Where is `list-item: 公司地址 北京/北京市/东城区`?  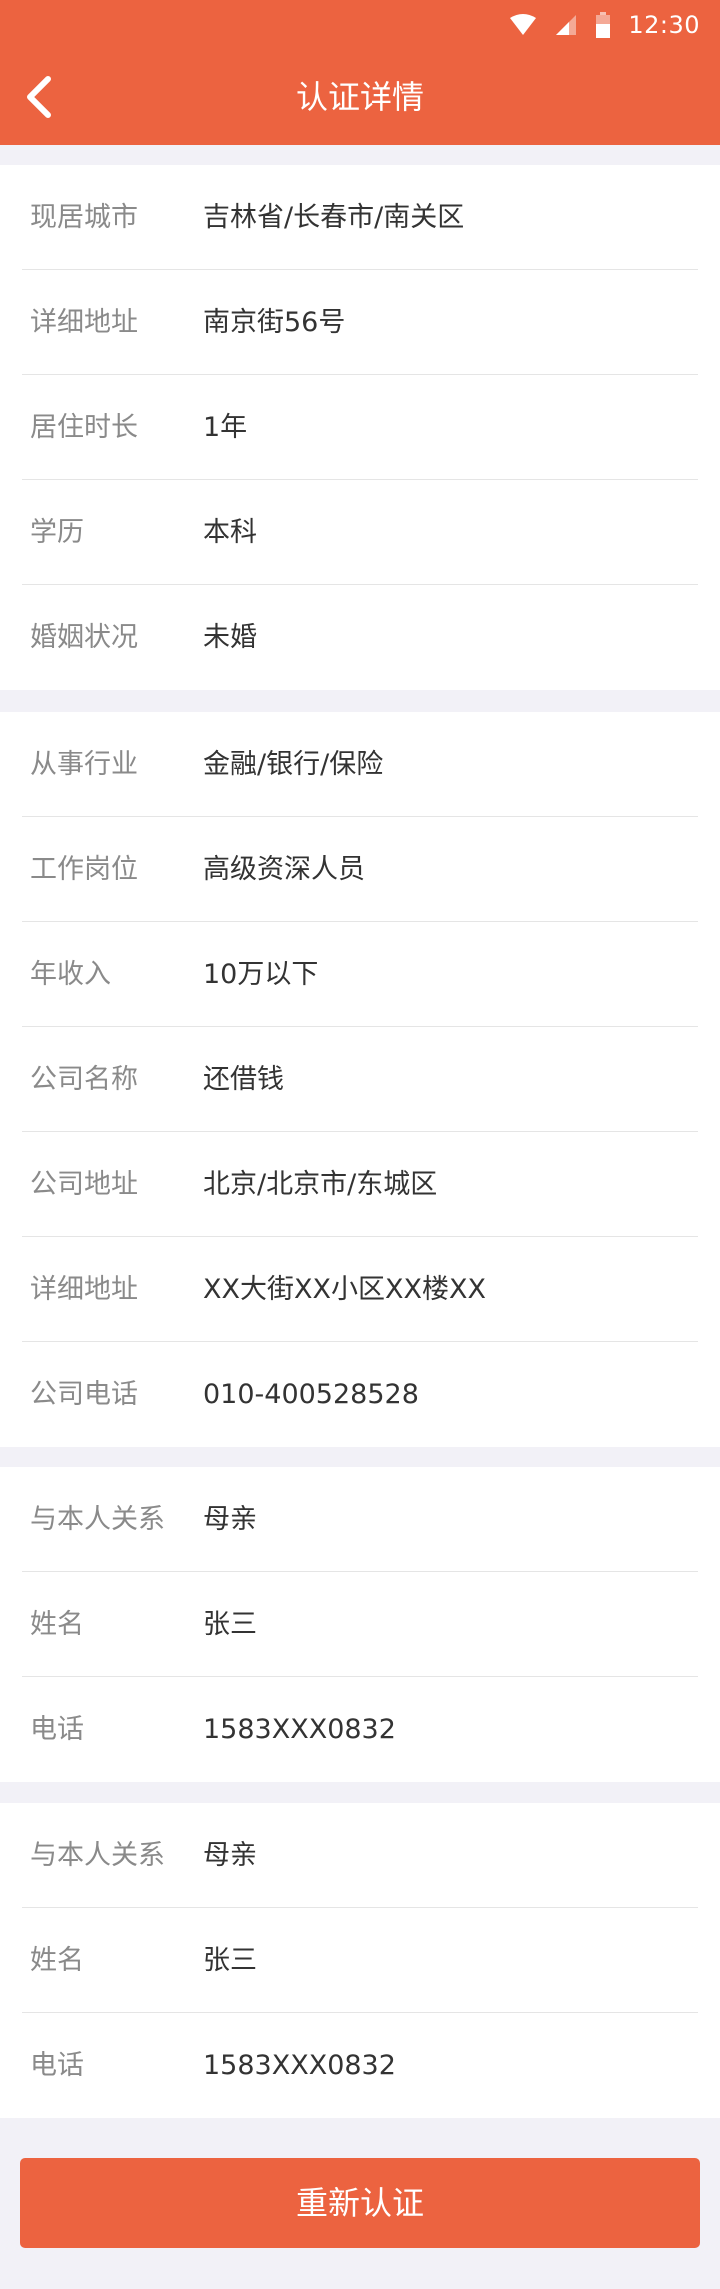
list-item: 公司地址 北京/北京市/东城区 is located at coordinates (360, 1184).